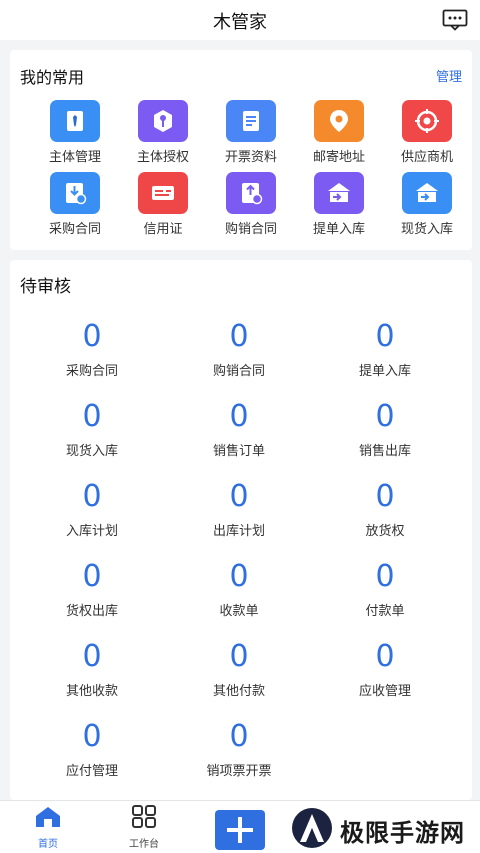 The height and width of the screenshot is (853, 480). What do you see at coordinates (385, 355) in the screenshot?
I see `pending-item: 0 提单入库` at bounding box center [385, 355].